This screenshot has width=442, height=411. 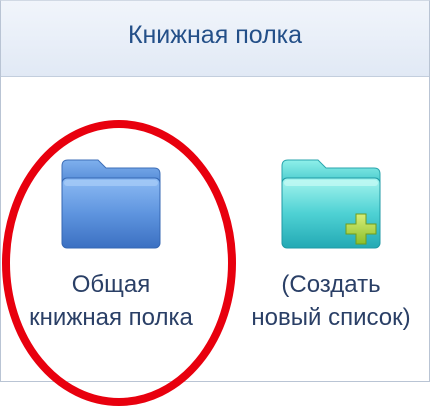 I want to click on folder-add-icon, so click(x=331, y=204).